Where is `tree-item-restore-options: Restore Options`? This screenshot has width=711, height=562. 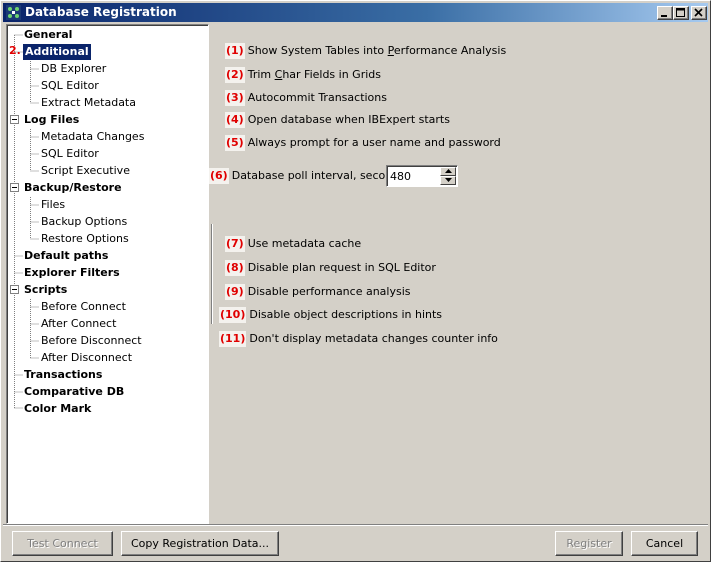 tree-item-restore-options: Restore Options is located at coordinates (85, 239).